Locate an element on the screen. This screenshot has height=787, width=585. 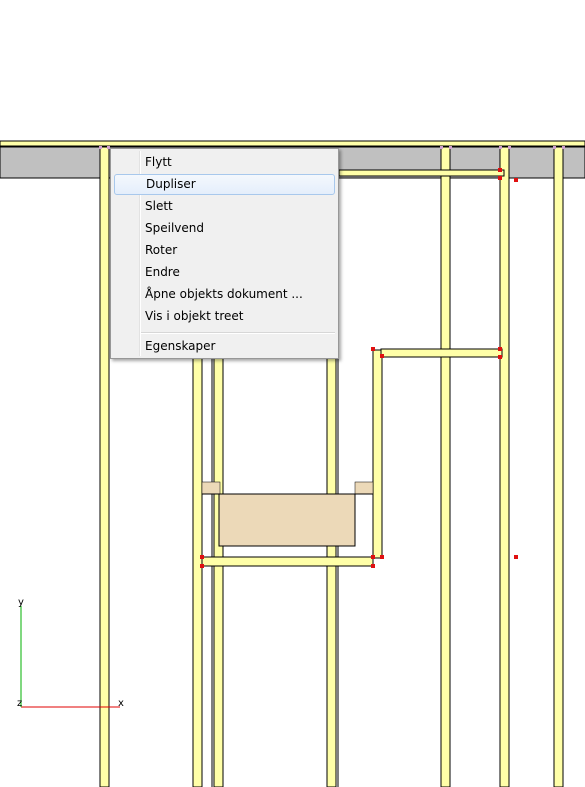
menu-item-speilvend: Speilvend is located at coordinates (224, 228).